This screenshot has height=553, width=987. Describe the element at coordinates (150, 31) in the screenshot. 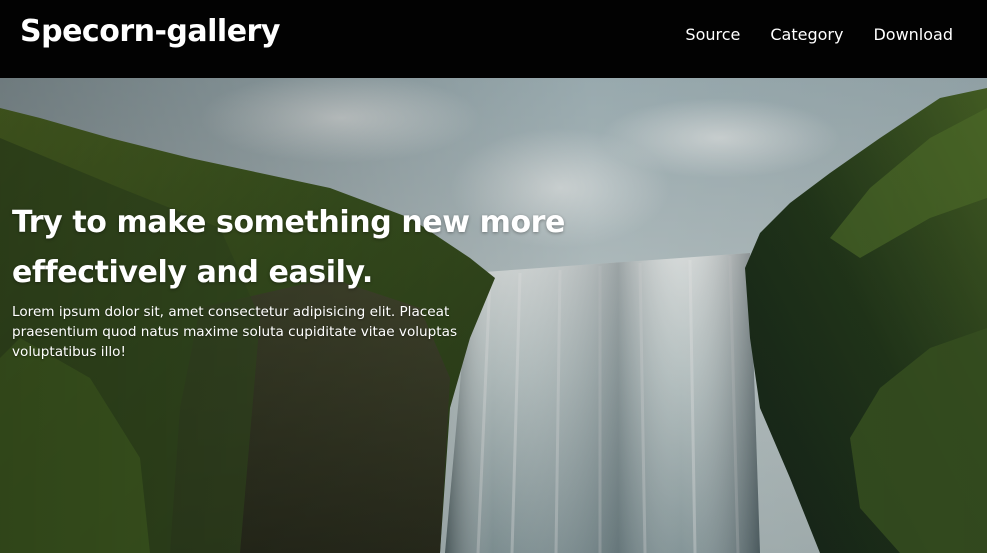

I see `site-logo: Specorn-gallery` at that location.